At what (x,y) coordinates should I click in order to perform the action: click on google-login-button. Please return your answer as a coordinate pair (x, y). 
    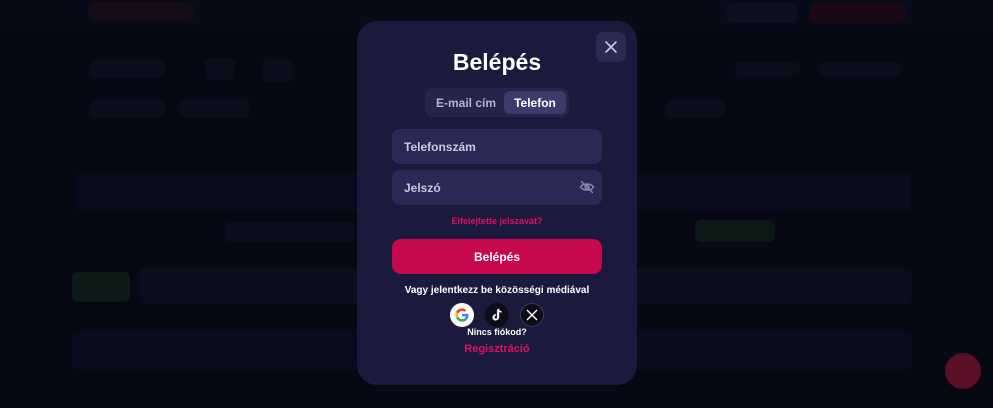
    Looking at the image, I should click on (462, 315).